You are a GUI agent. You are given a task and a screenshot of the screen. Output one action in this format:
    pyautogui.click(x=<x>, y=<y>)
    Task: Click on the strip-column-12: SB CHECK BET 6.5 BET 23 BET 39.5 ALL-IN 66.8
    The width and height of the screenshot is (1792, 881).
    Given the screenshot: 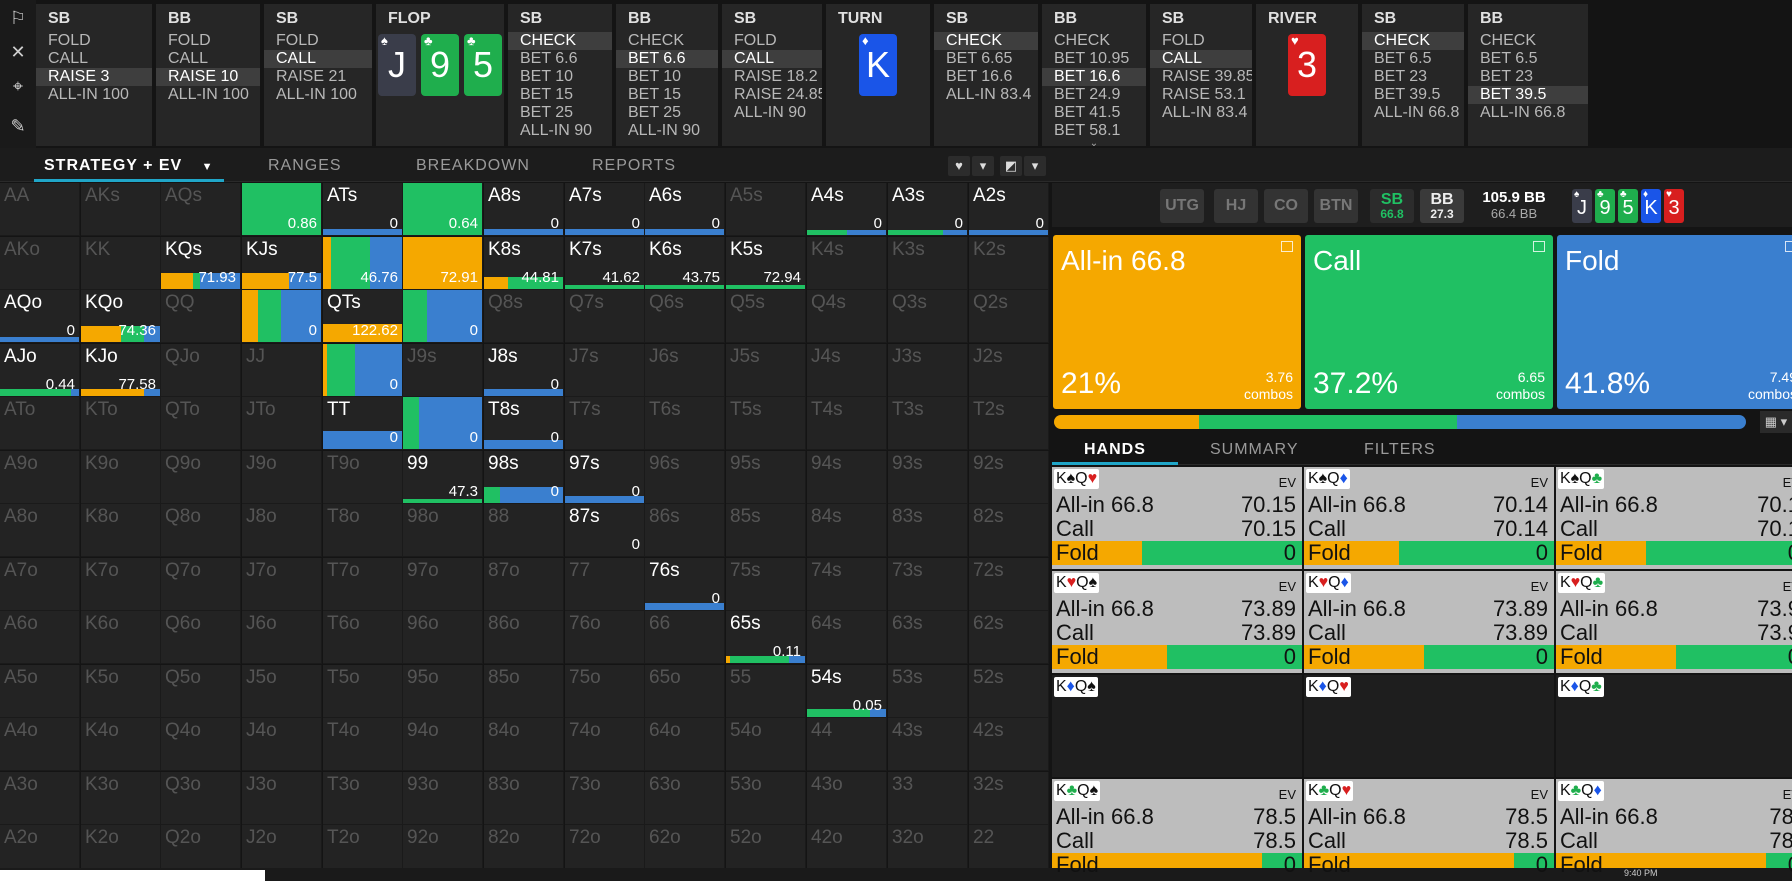 What is the action you would take?
    pyautogui.click(x=1413, y=75)
    